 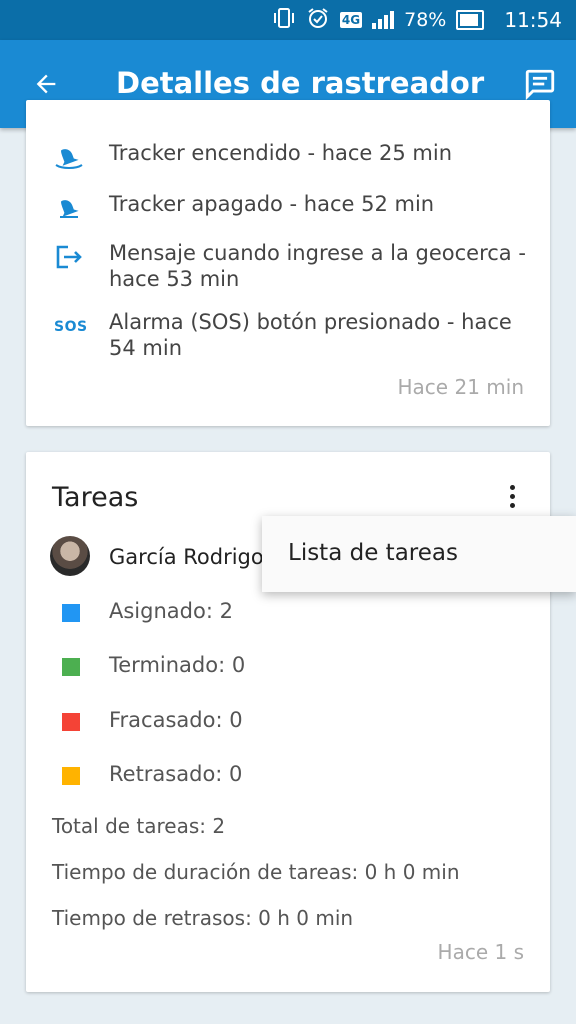 I want to click on task-status-failed: Fracasado: 0, so click(x=288, y=723).